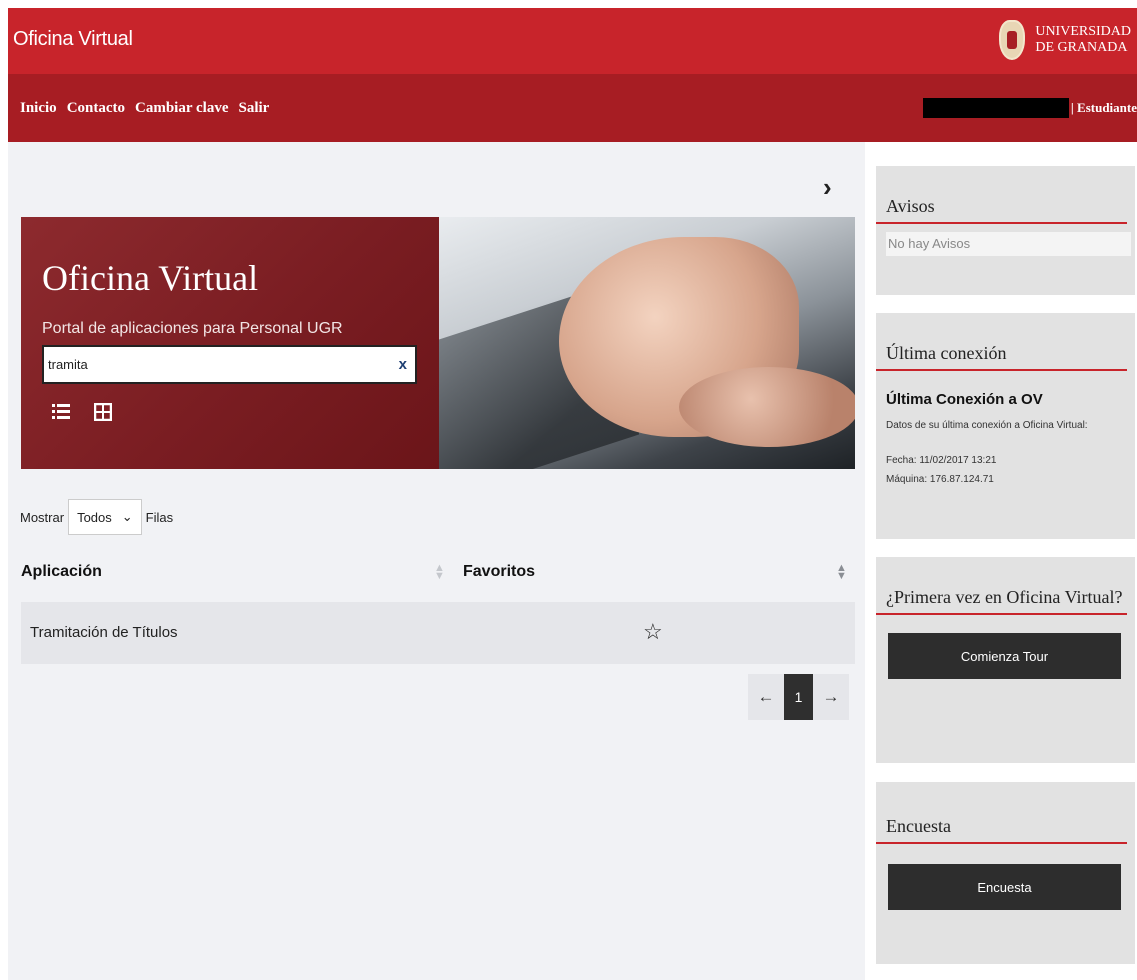 The height and width of the screenshot is (980, 1137). What do you see at coordinates (995, 108) in the screenshot?
I see `redacted-user-name` at bounding box center [995, 108].